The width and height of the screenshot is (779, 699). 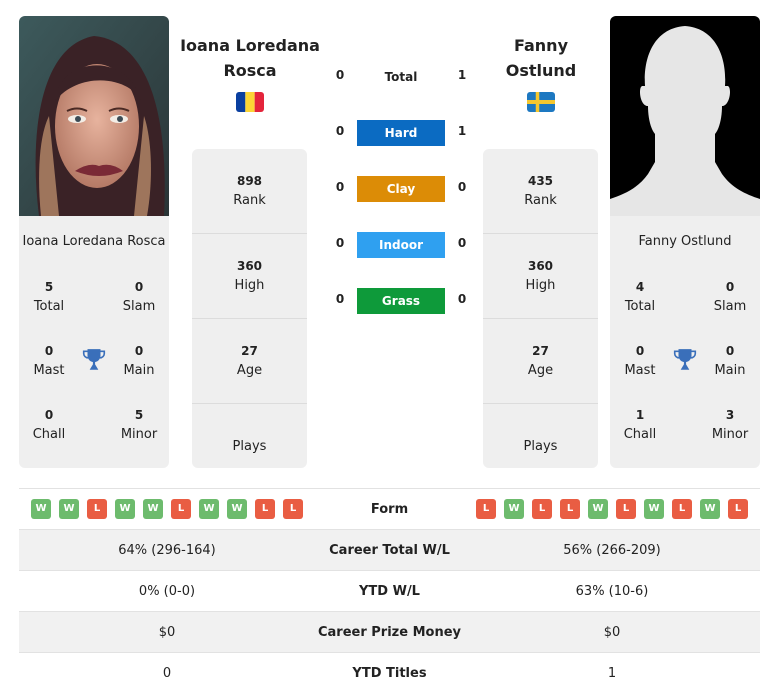 I want to click on player1-career-wl: 64% (296-164), so click(x=167, y=550).